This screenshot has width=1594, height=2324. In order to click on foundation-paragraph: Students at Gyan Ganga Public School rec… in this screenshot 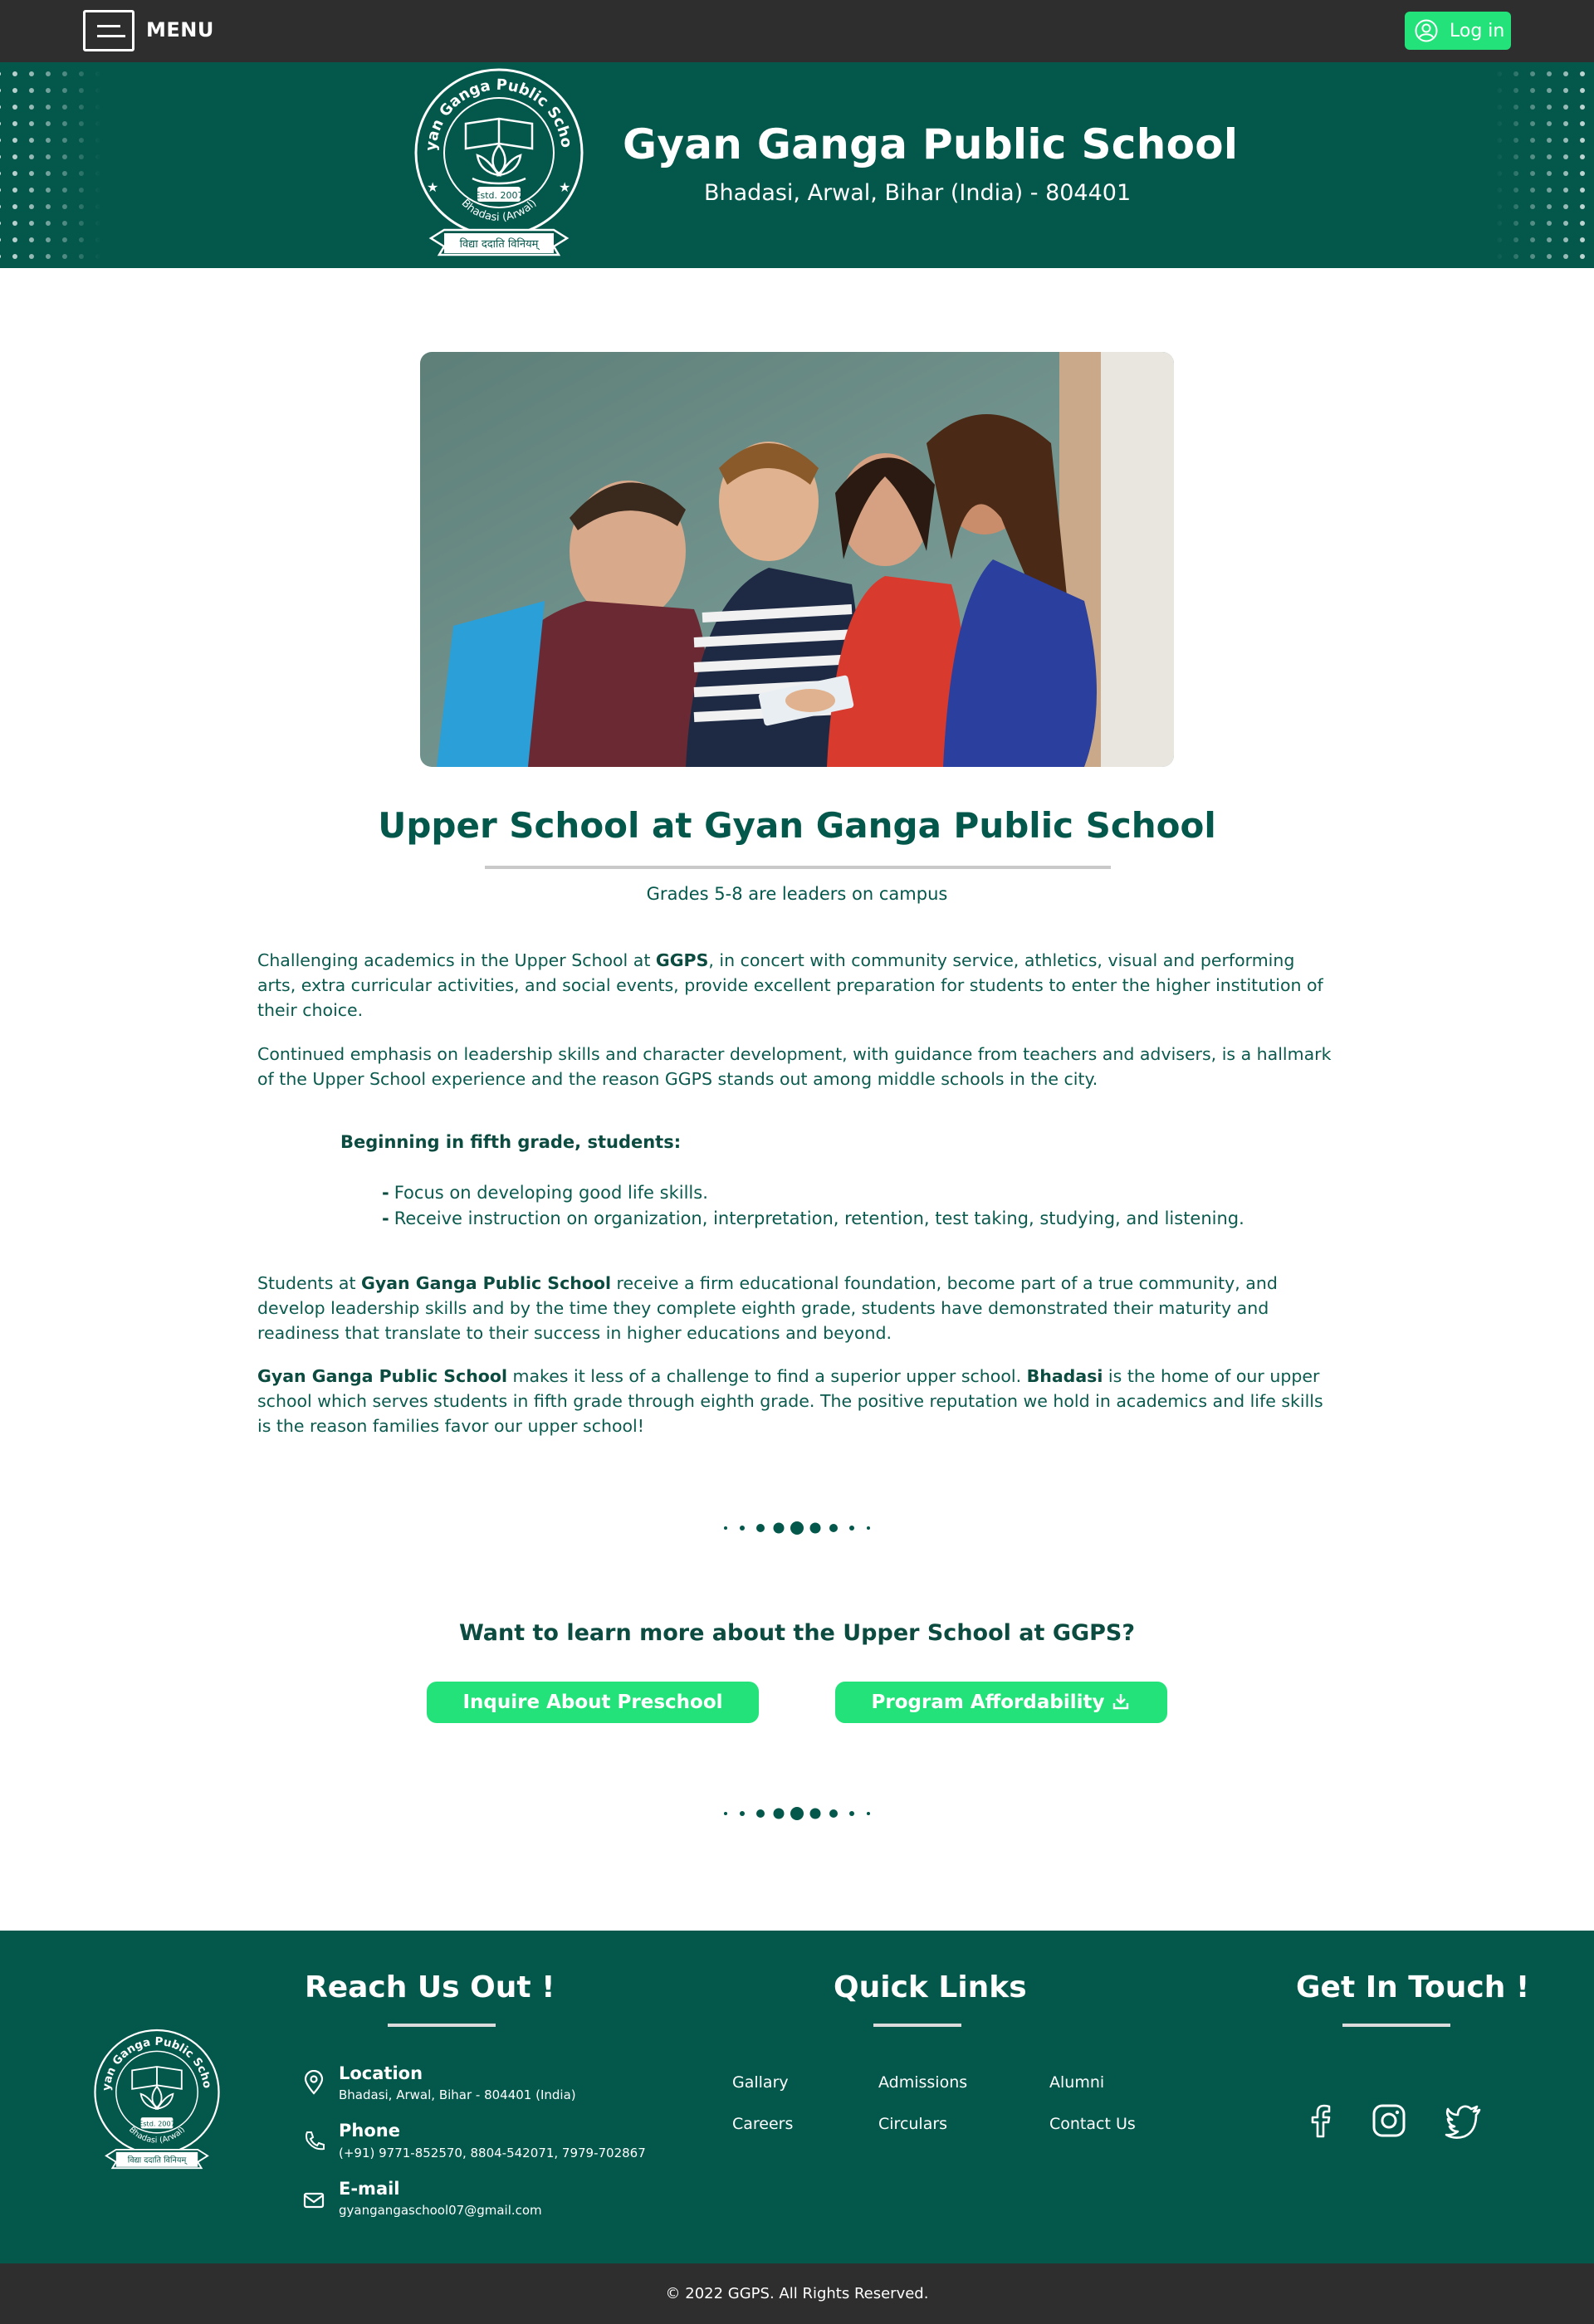, I will do `click(767, 1308)`.